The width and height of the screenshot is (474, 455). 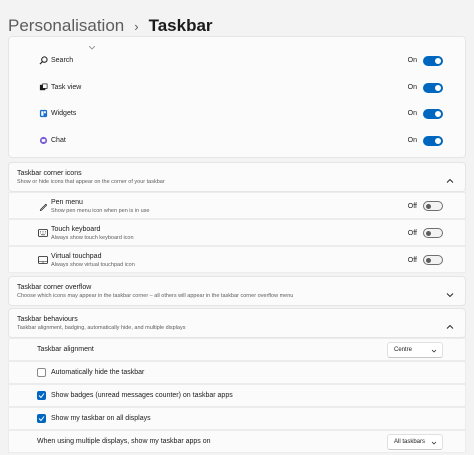 What do you see at coordinates (43, 61) in the screenshot?
I see `search-icon` at bounding box center [43, 61].